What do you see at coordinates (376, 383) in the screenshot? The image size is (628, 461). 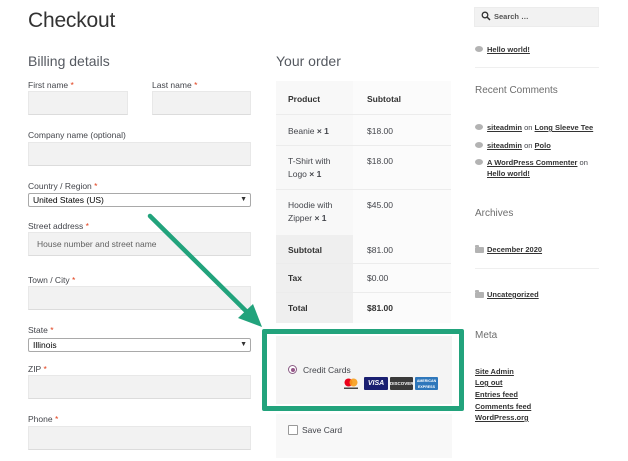 I see `visa-icon: VISA` at bounding box center [376, 383].